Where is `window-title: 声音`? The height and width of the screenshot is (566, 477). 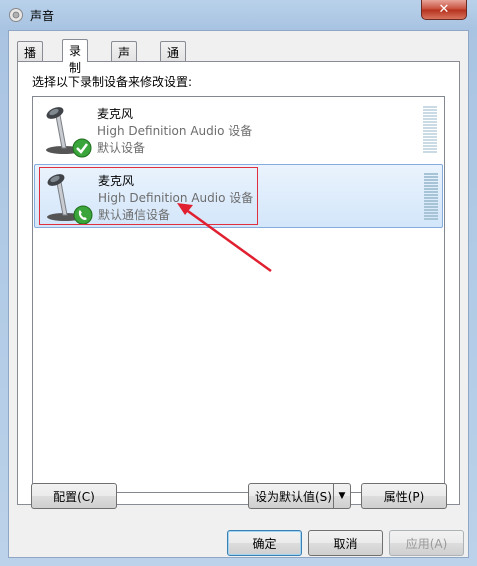
window-title: 声音 is located at coordinates (42, 16).